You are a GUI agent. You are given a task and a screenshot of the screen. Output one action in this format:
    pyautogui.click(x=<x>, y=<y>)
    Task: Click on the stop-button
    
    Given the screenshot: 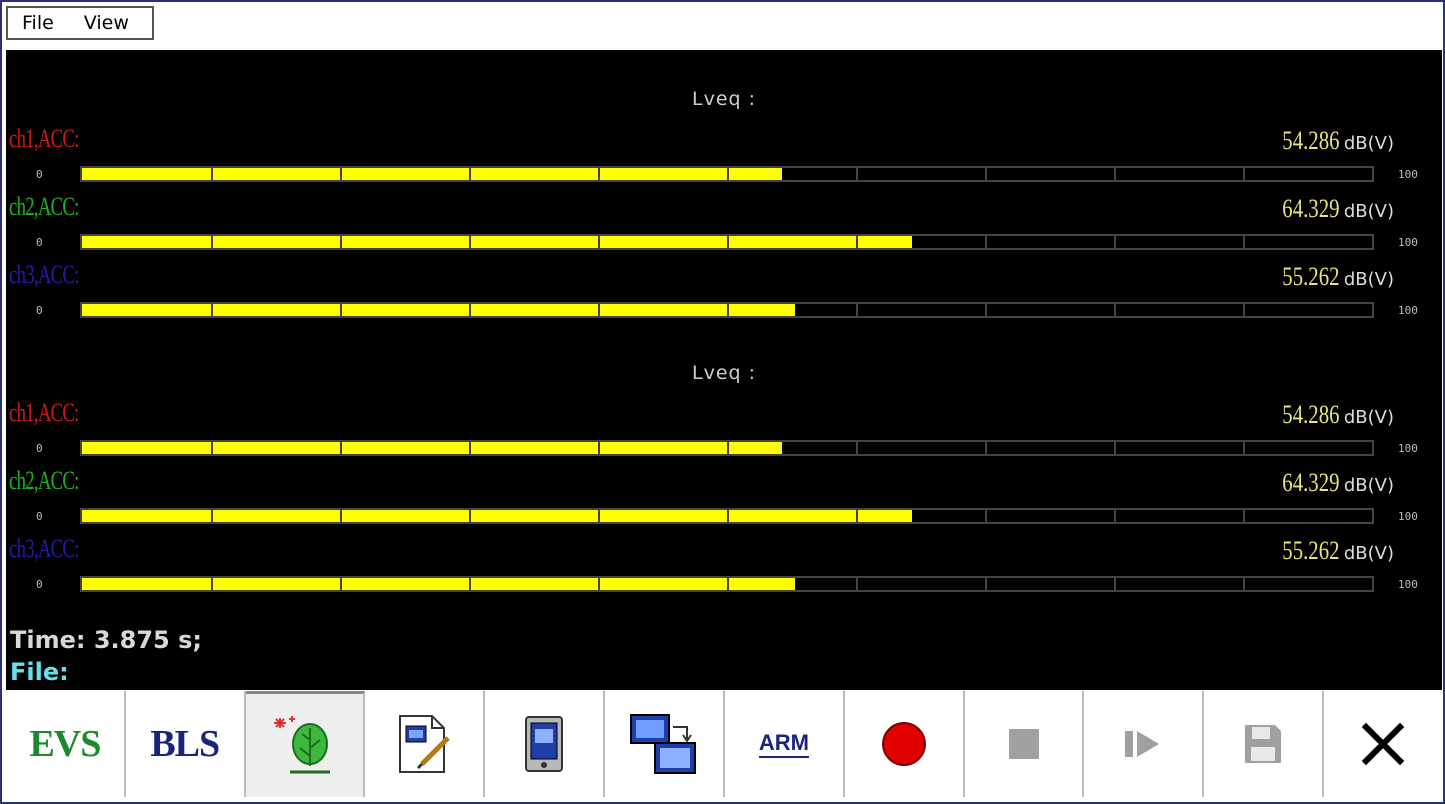 What is the action you would take?
    pyautogui.click(x=1024, y=744)
    